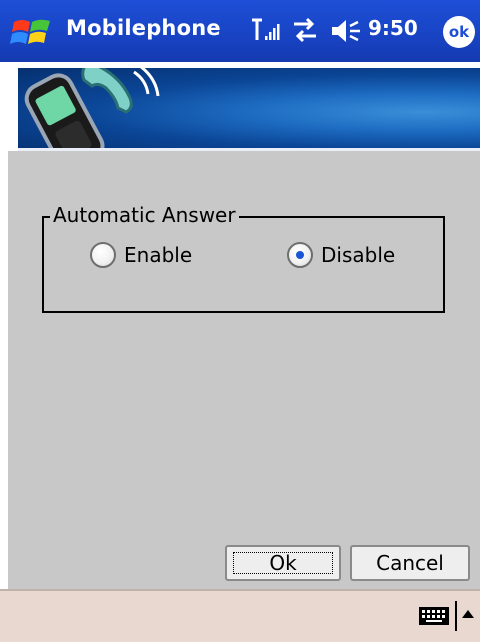  Describe the element at coordinates (243, 258) in the screenshot. I see `automatic-answer-group: Automatic Answer Enable Disable` at that location.